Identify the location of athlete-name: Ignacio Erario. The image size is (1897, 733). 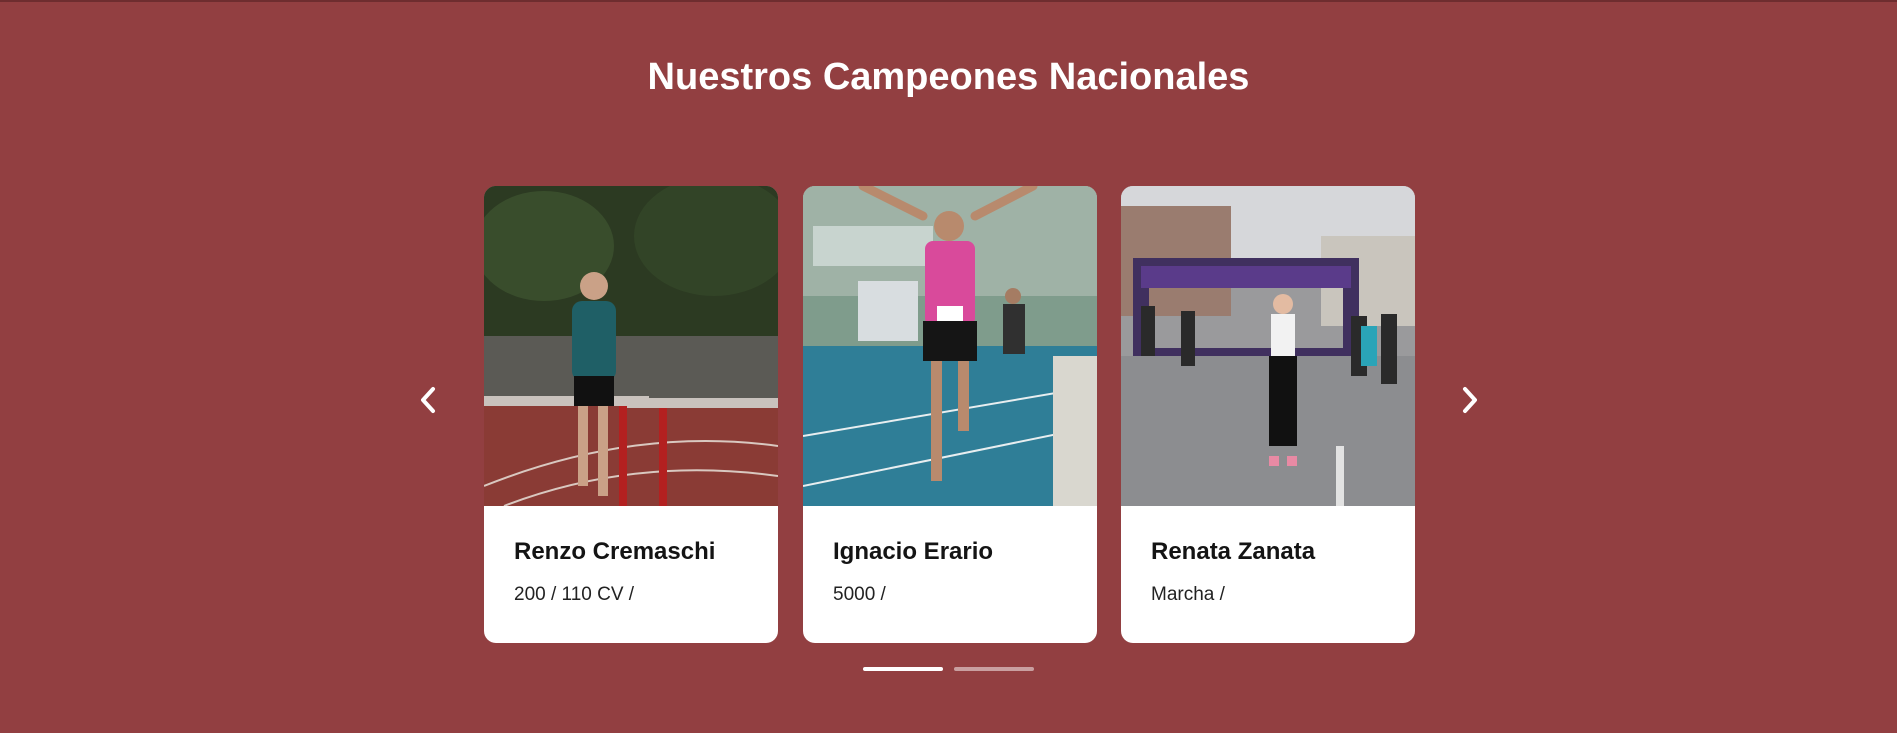
(913, 551).